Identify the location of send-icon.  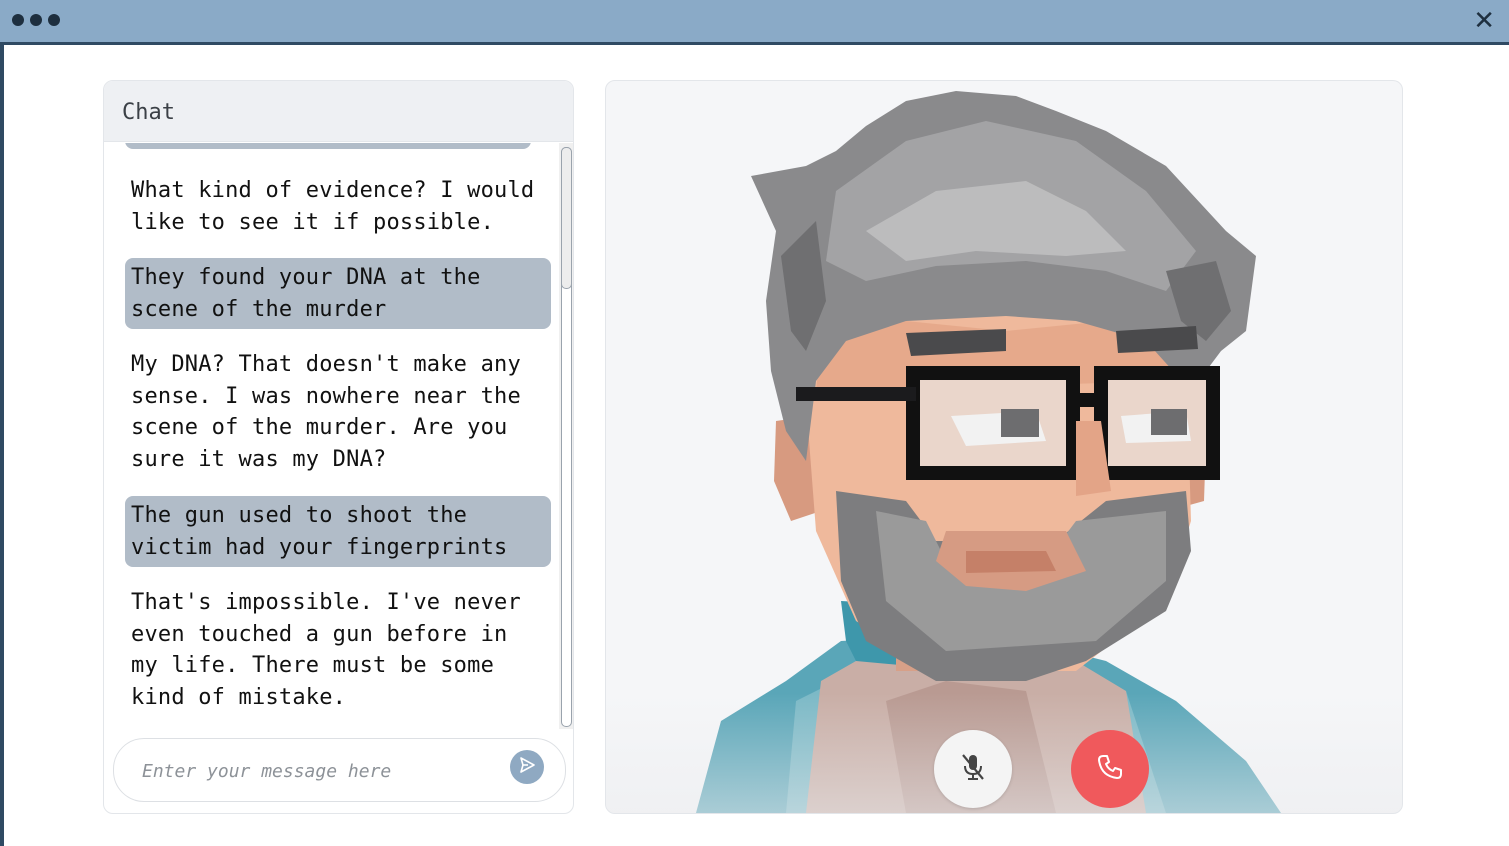
(527, 767).